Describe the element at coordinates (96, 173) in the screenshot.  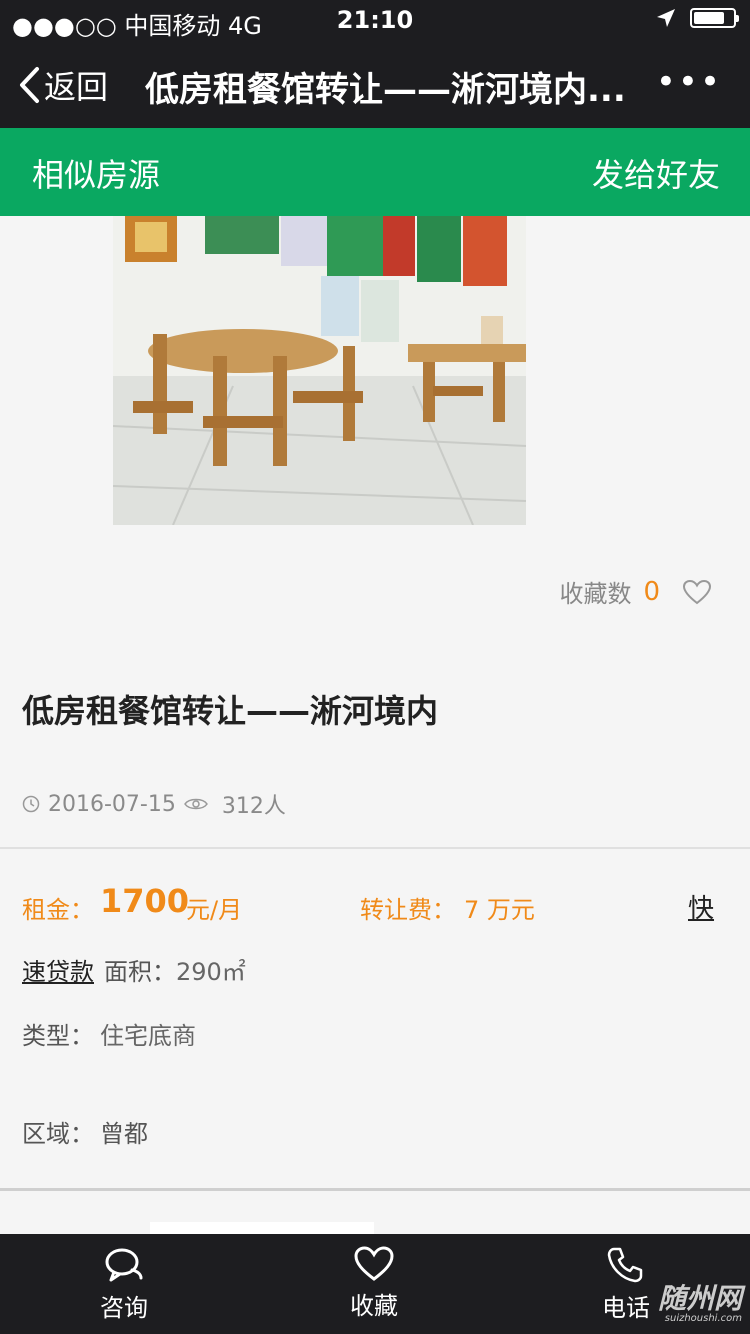
I see `similar-listings-button: 相似房源` at that location.